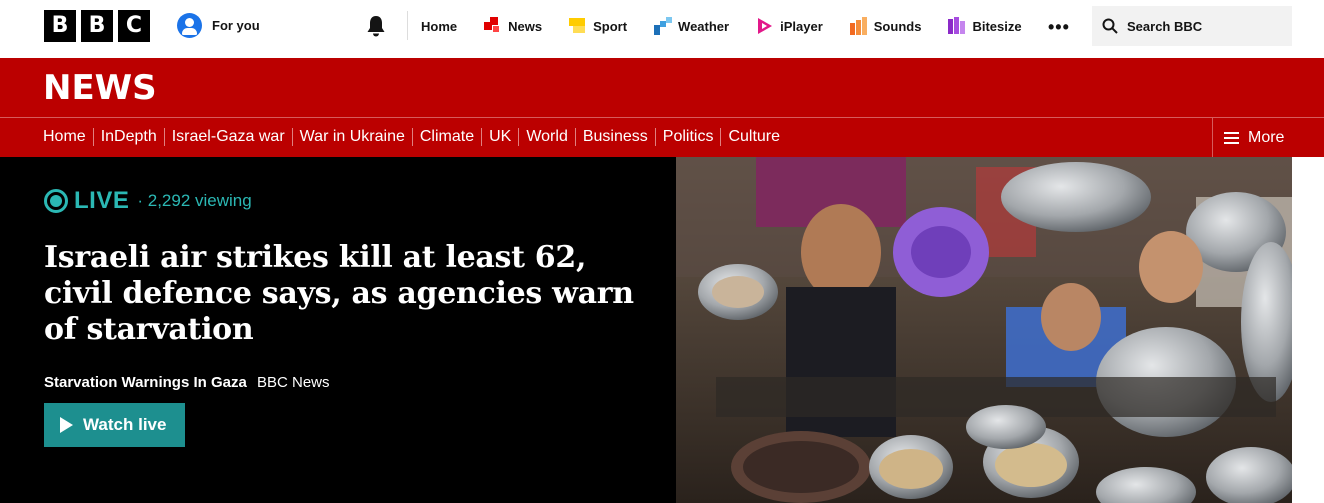 This screenshot has width=1324, height=503. I want to click on live-indicator: LIVE · 2,292 viewing, so click(148, 201).